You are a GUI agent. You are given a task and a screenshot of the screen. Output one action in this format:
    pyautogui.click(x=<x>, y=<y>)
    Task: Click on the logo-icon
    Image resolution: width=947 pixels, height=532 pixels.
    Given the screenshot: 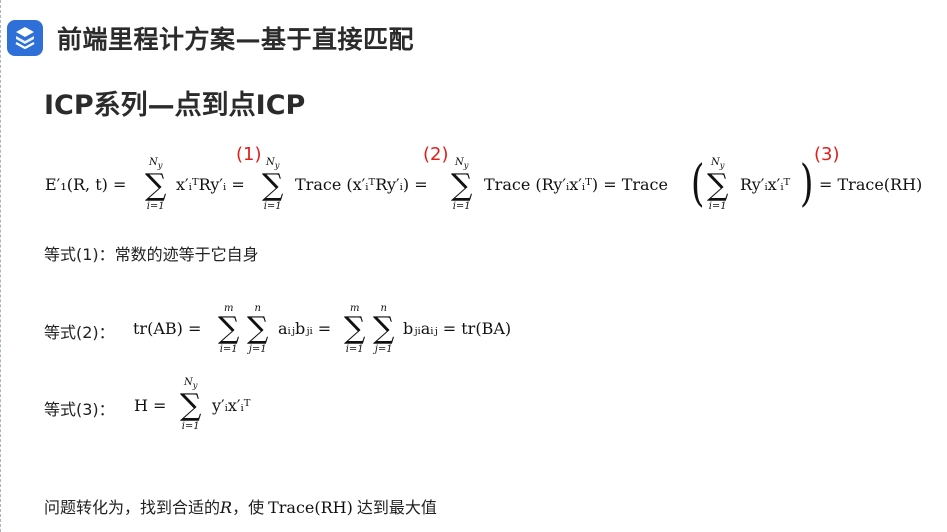 What is the action you would take?
    pyautogui.click(x=25, y=38)
    